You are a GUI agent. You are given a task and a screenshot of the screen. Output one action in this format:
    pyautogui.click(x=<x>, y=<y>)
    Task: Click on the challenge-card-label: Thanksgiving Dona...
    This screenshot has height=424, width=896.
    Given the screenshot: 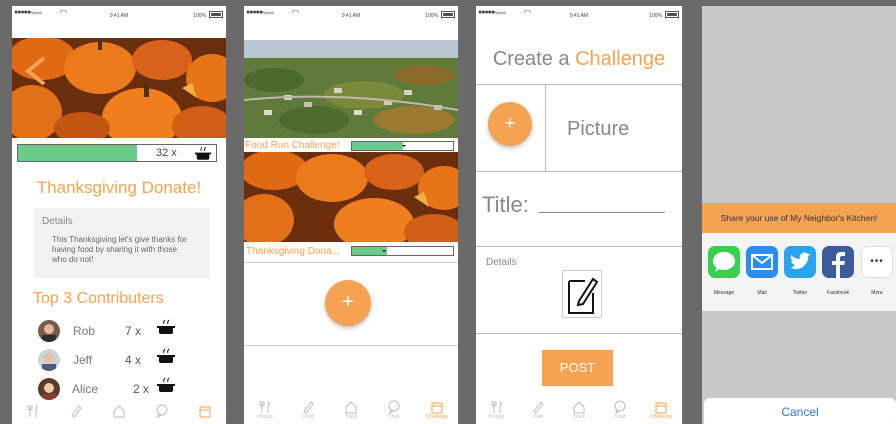 What is the action you would take?
    pyautogui.click(x=293, y=251)
    